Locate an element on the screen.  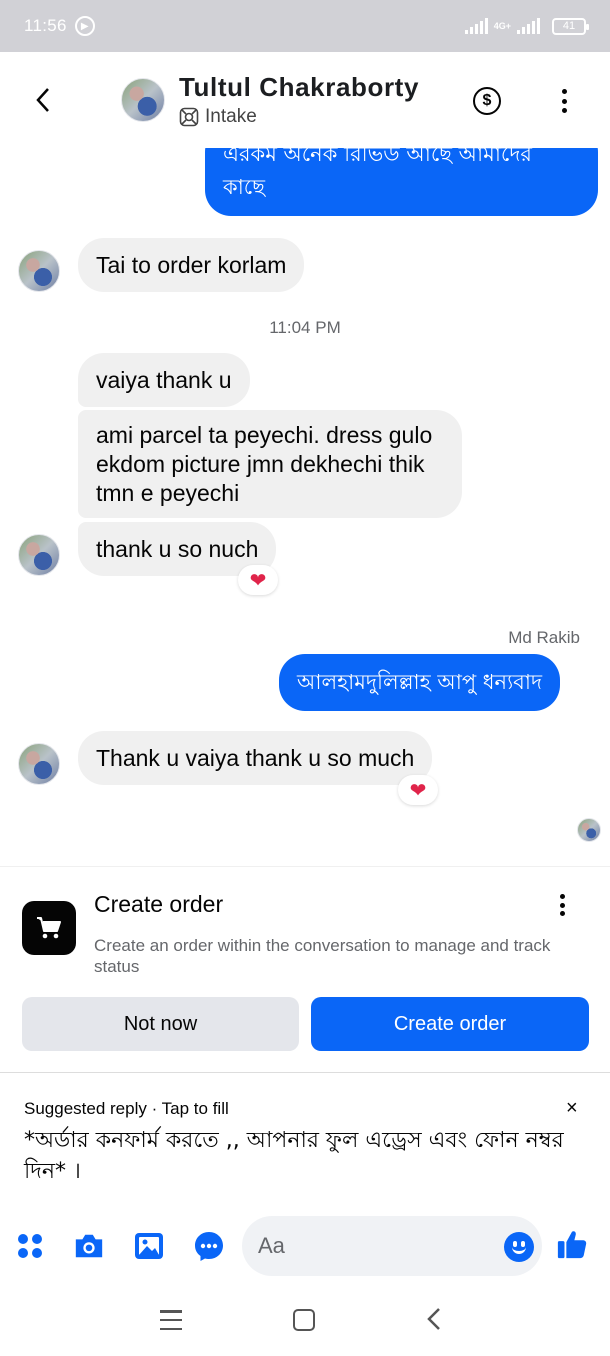
contact-name: Tultul Chakraborty is located at coordinates (299, 87).